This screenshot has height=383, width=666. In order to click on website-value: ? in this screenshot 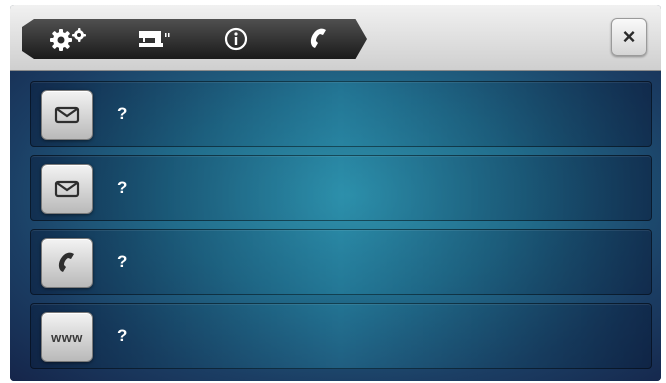, I will do `click(122, 335)`.